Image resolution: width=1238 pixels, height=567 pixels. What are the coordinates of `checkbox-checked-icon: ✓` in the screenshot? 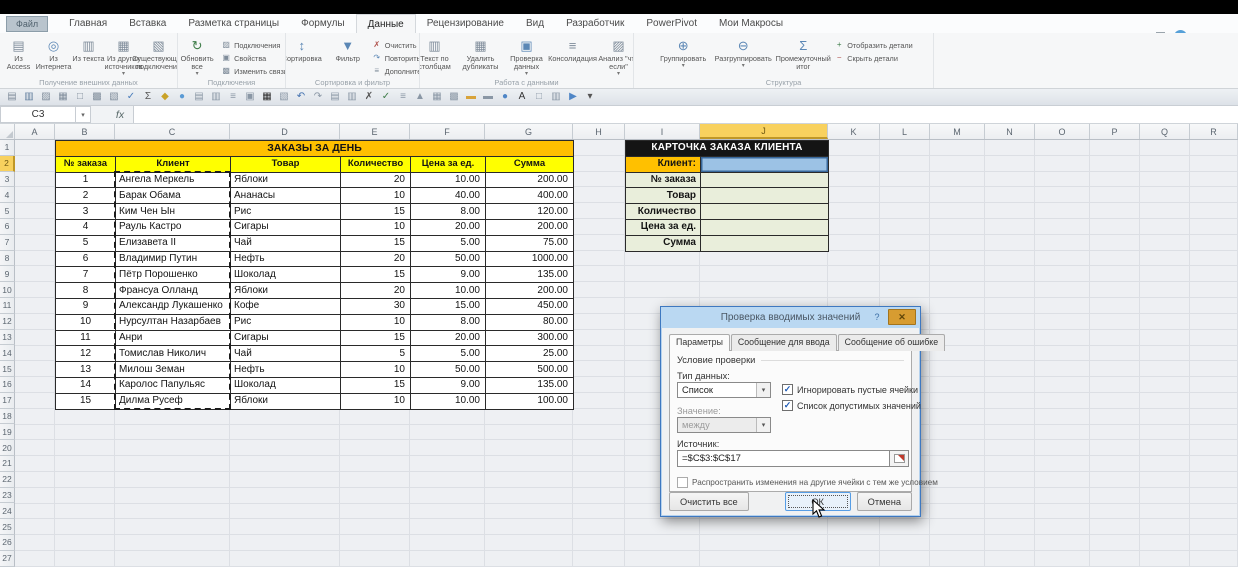 It's located at (787, 405).